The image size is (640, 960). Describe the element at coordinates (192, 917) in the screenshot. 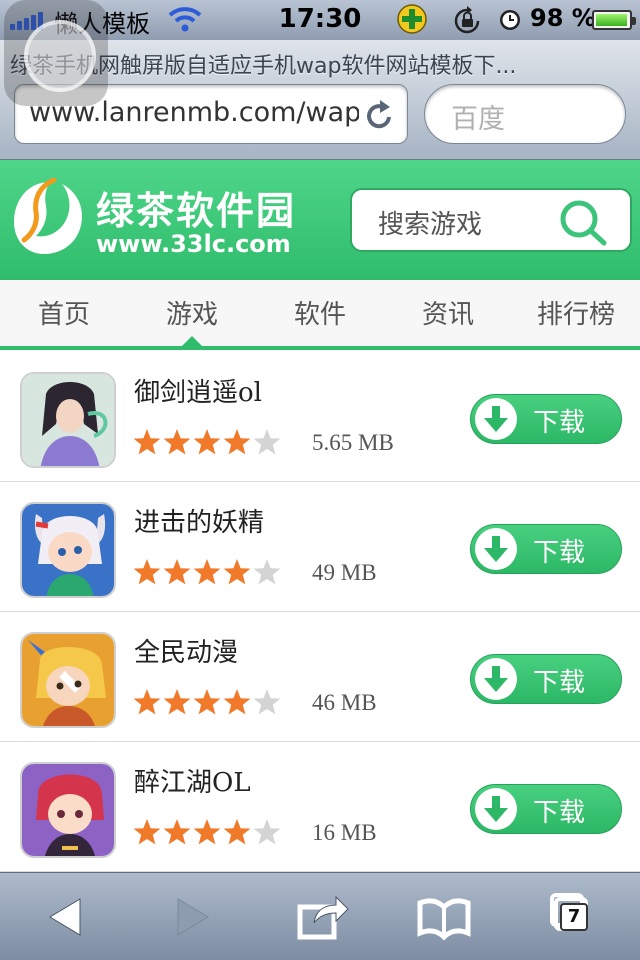

I see `forward-icon` at that location.